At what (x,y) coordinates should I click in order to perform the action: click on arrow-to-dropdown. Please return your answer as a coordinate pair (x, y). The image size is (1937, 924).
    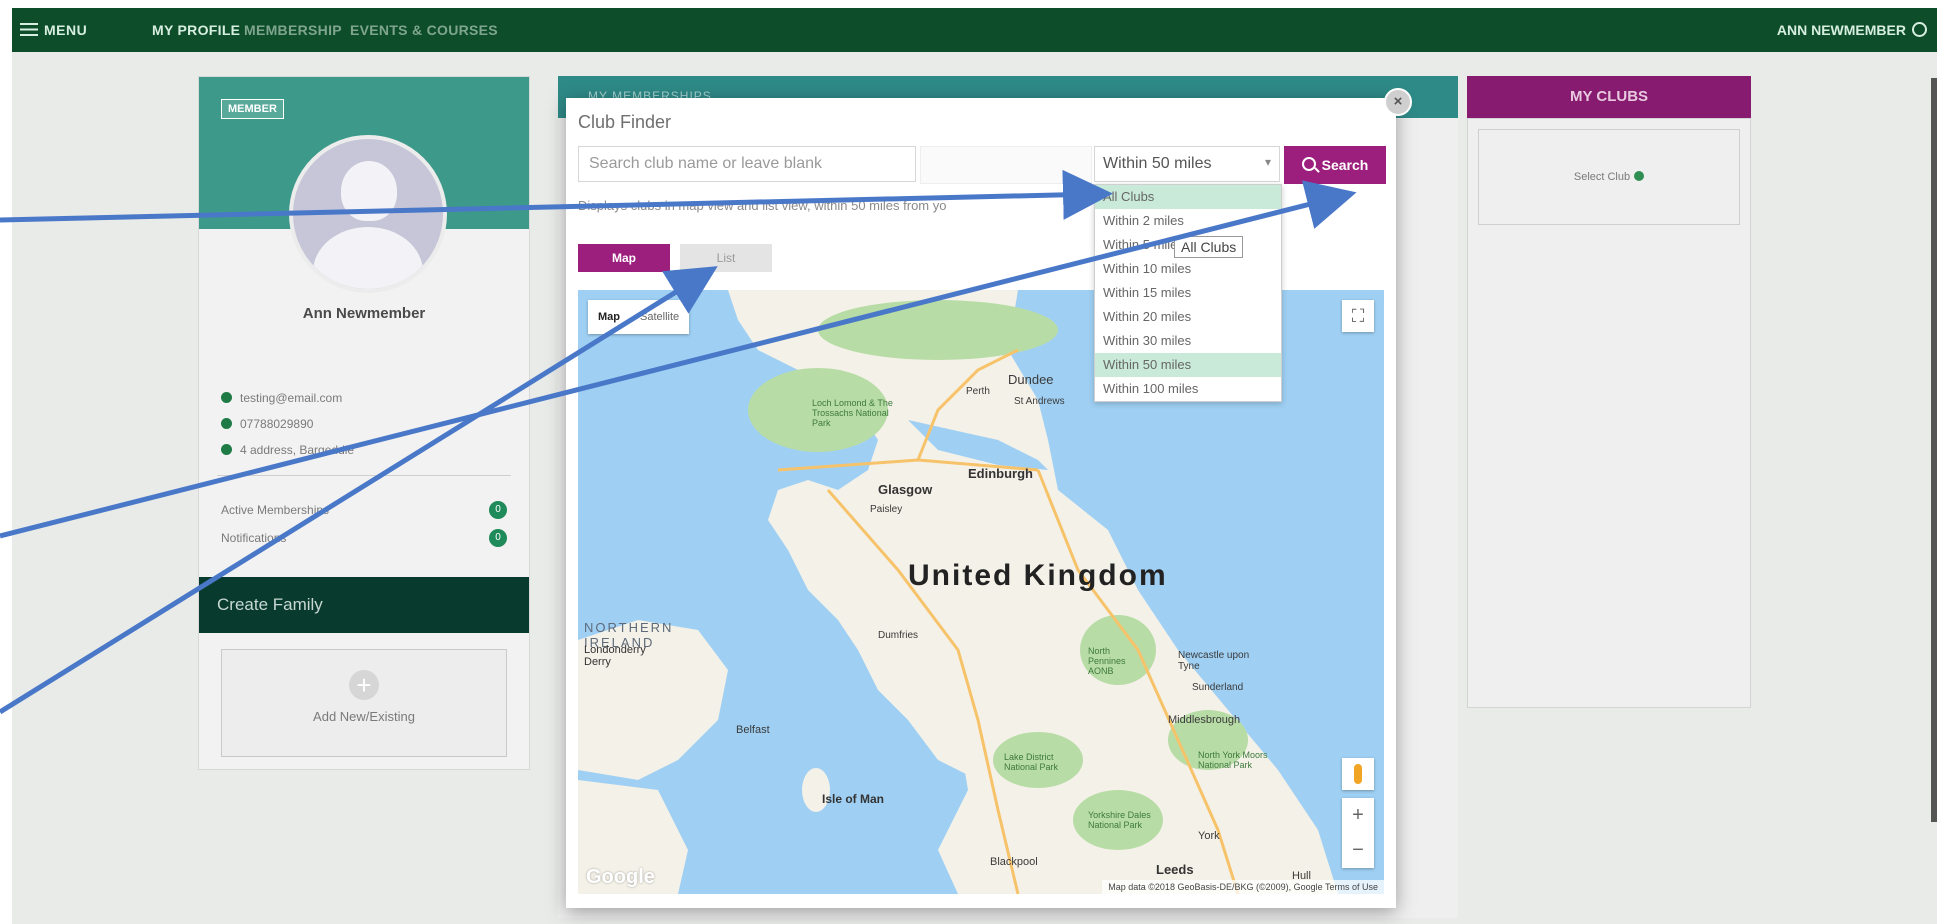
    Looking at the image, I should click on (556, 196).